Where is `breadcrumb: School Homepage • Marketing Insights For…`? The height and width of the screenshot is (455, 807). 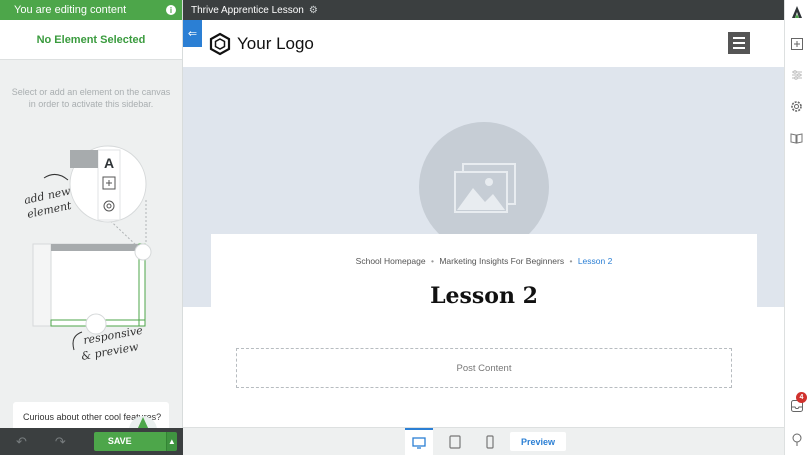 breadcrumb: School Homepage • Marketing Insights For… is located at coordinates (484, 261).